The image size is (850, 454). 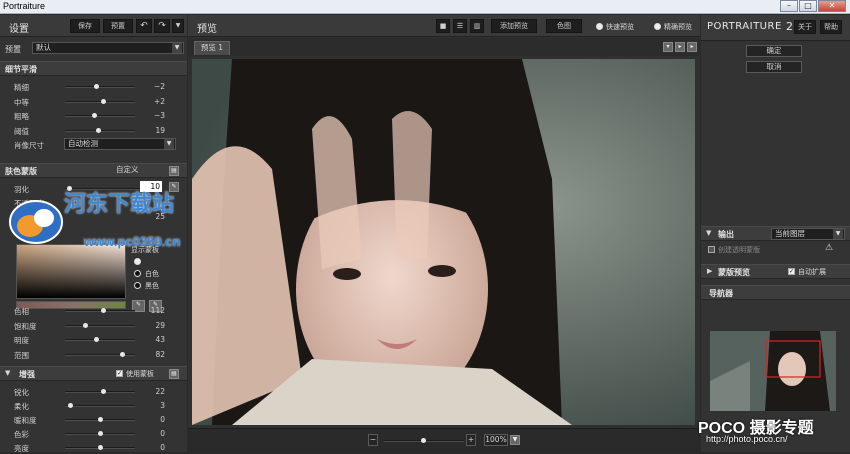 What do you see at coordinates (21, 434) in the screenshot?
I see `enhance-slider-label-3: 色彩` at bounding box center [21, 434].